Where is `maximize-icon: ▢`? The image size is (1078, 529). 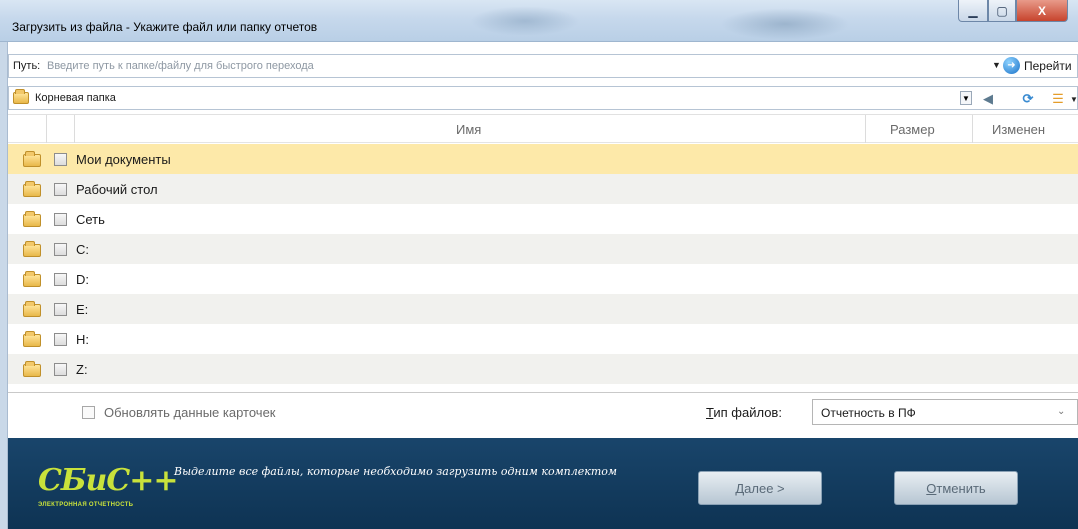
maximize-icon: ▢ is located at coordinates (1002, 10).